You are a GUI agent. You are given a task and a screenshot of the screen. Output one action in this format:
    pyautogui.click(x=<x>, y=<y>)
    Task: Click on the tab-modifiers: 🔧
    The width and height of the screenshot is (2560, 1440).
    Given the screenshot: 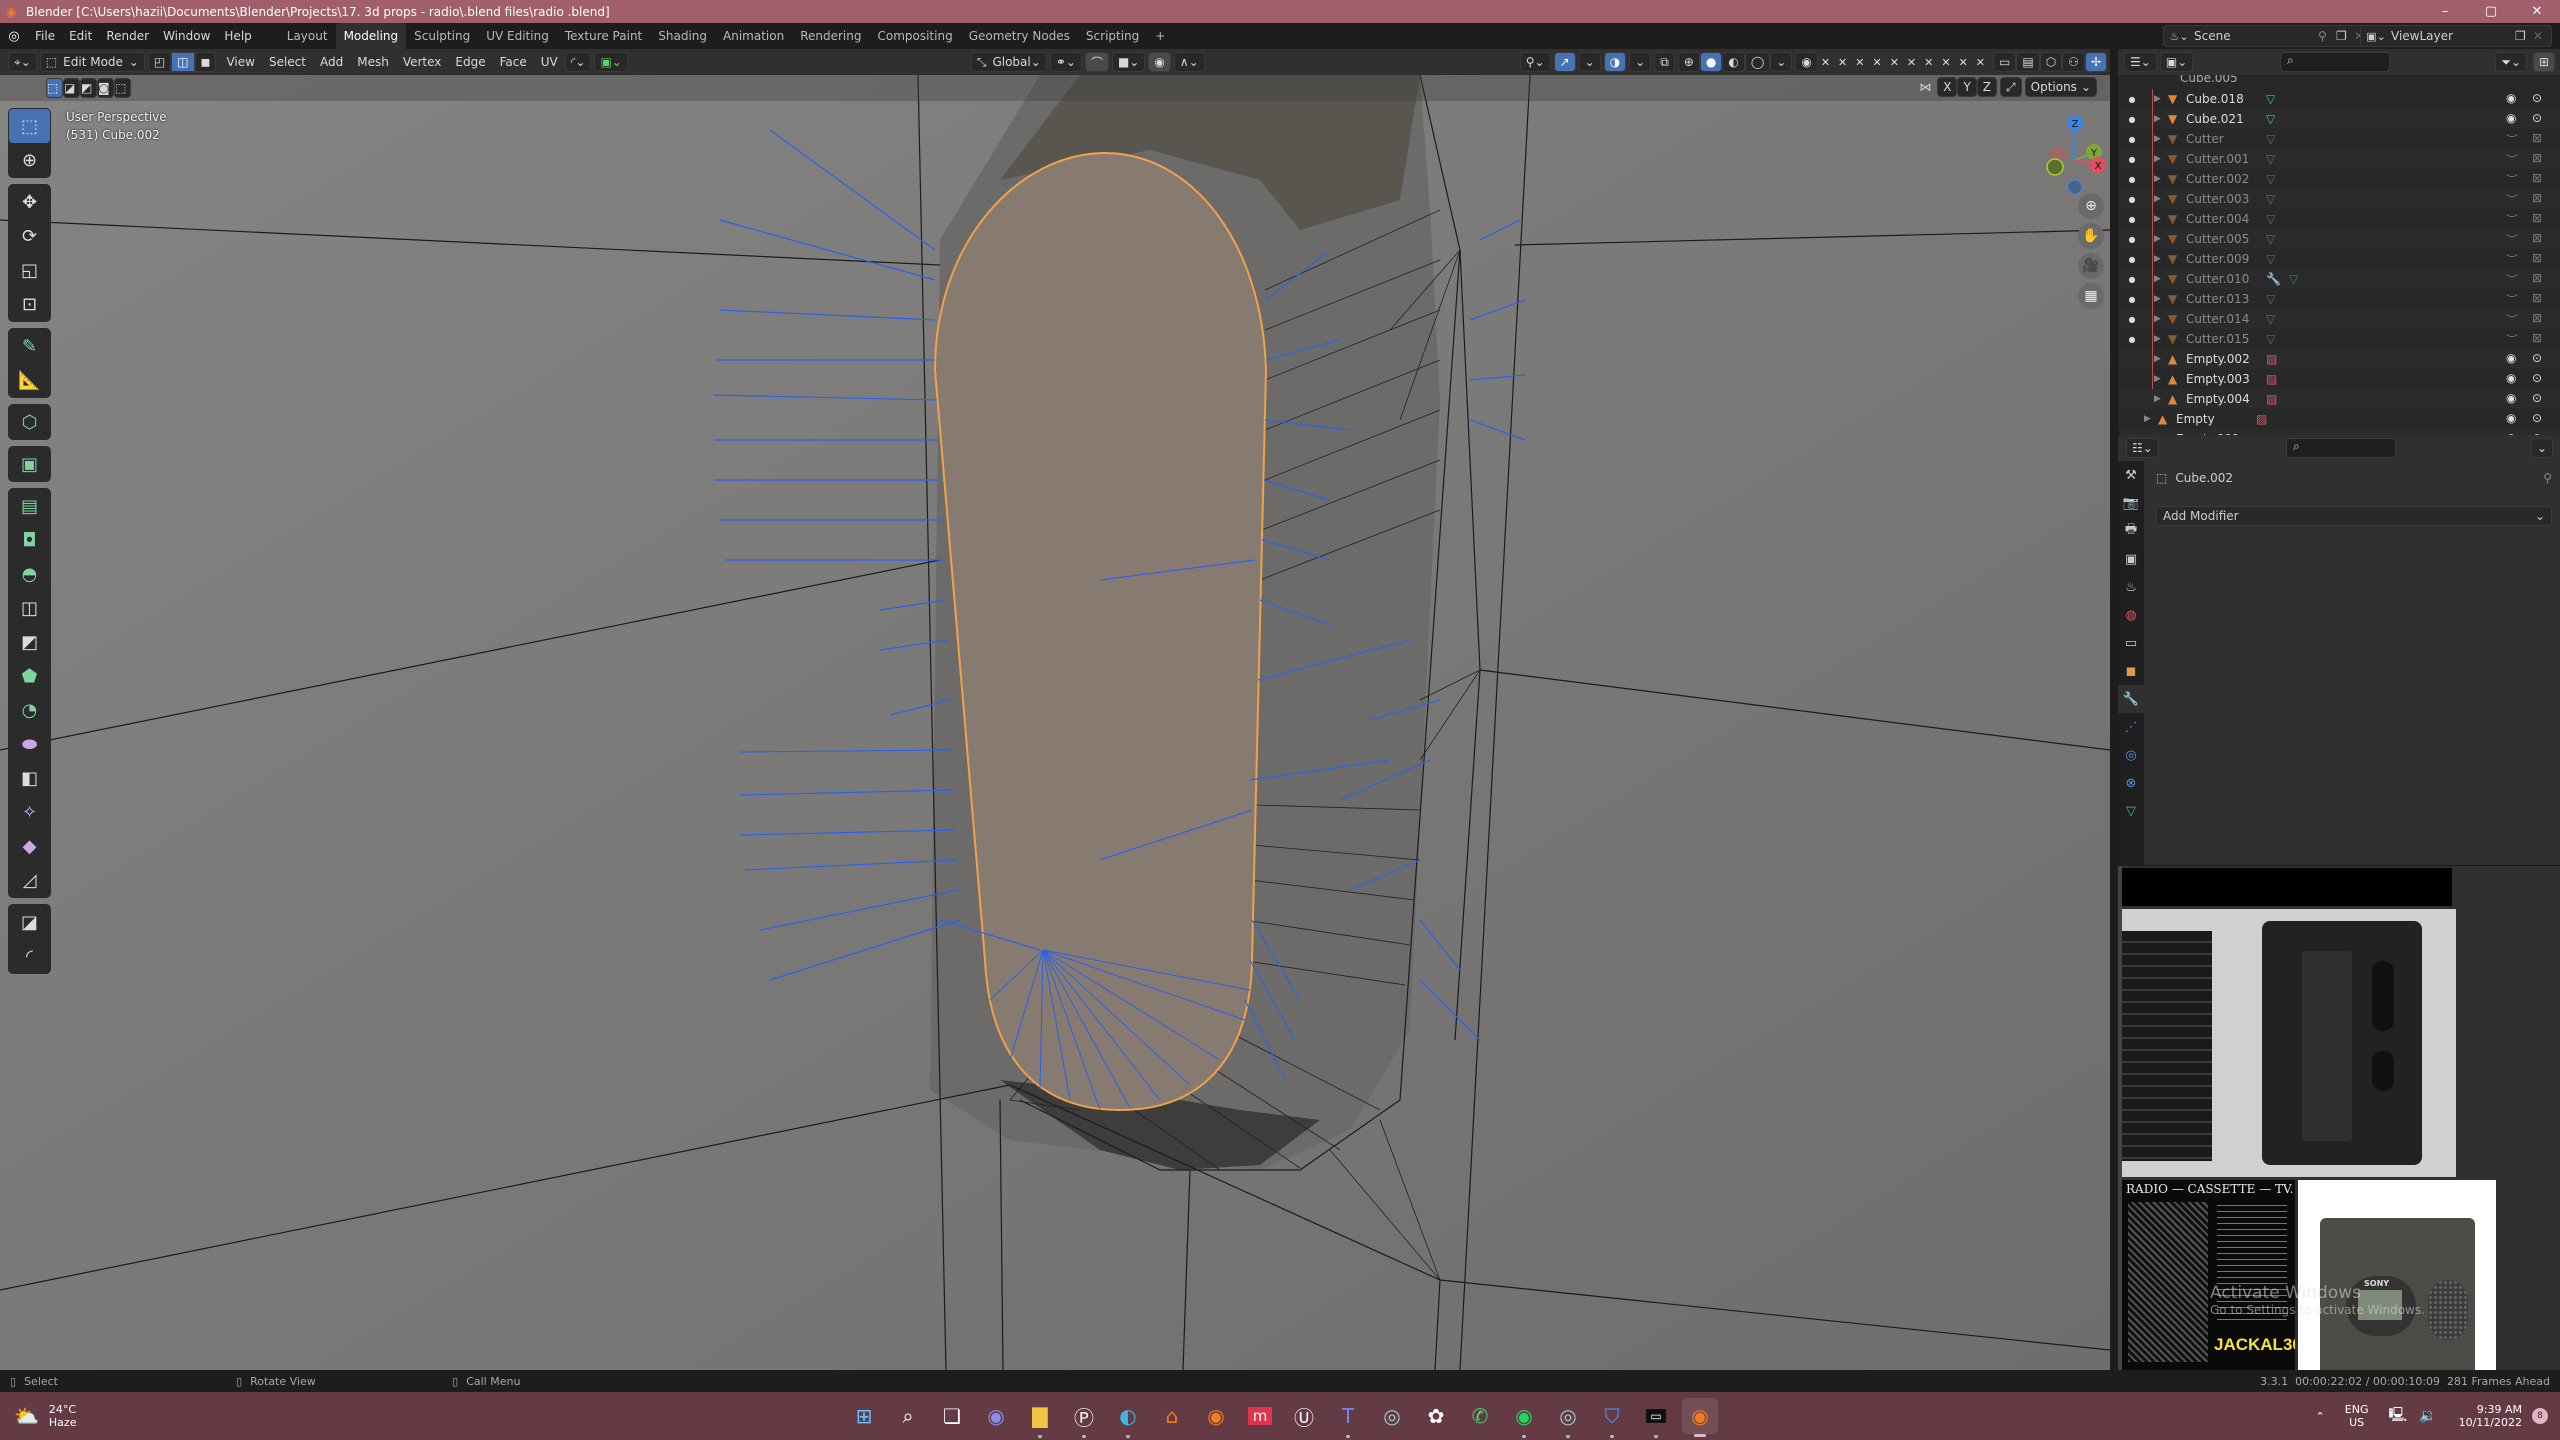 What is the action you would take?
    pyautogui.click(x=2131, y=699)
    